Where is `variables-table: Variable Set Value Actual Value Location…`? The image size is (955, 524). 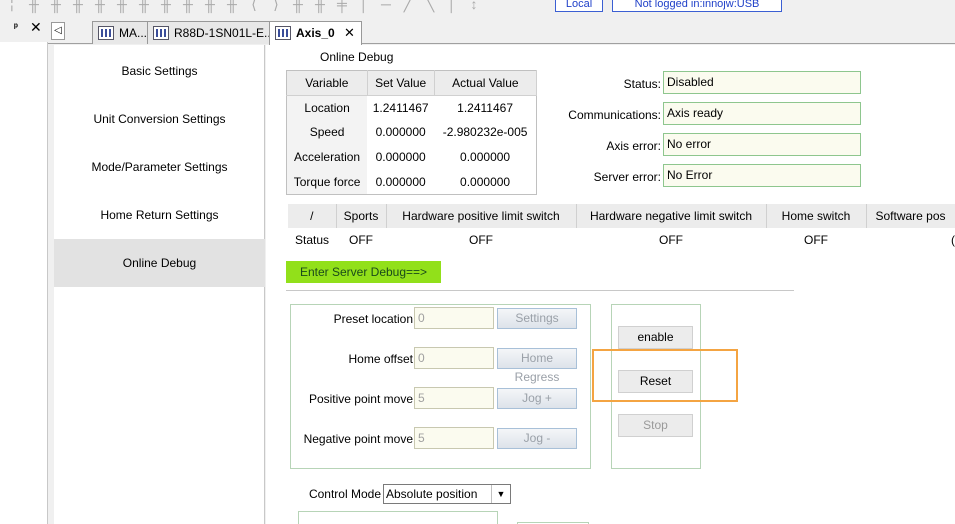
variables-table: Variable Set Value Actual Value Location… is located at coordinates (412, 132).